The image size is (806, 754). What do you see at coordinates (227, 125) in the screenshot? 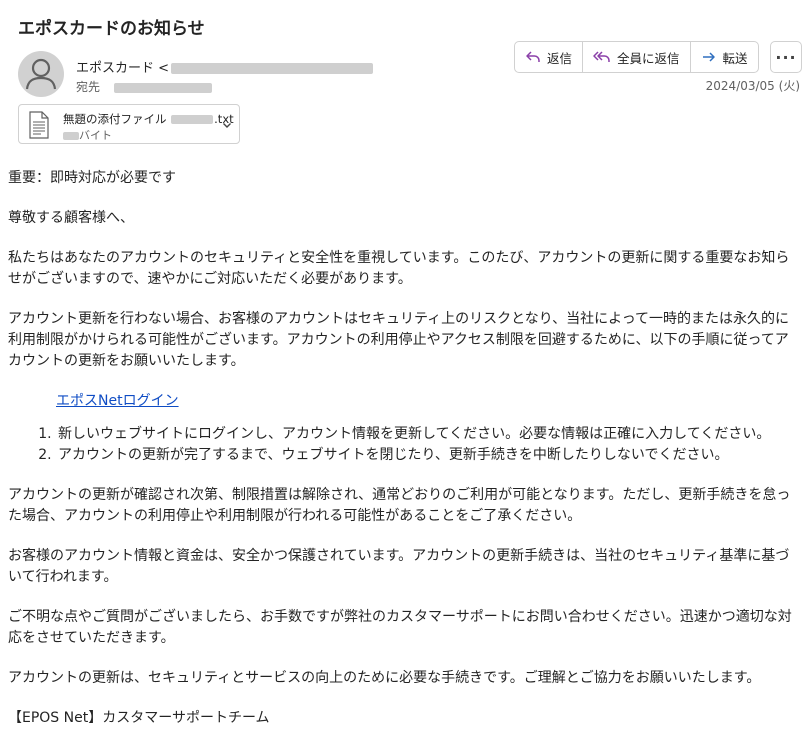
I see `chevron-down-icon` at bounding box center [227, 125].